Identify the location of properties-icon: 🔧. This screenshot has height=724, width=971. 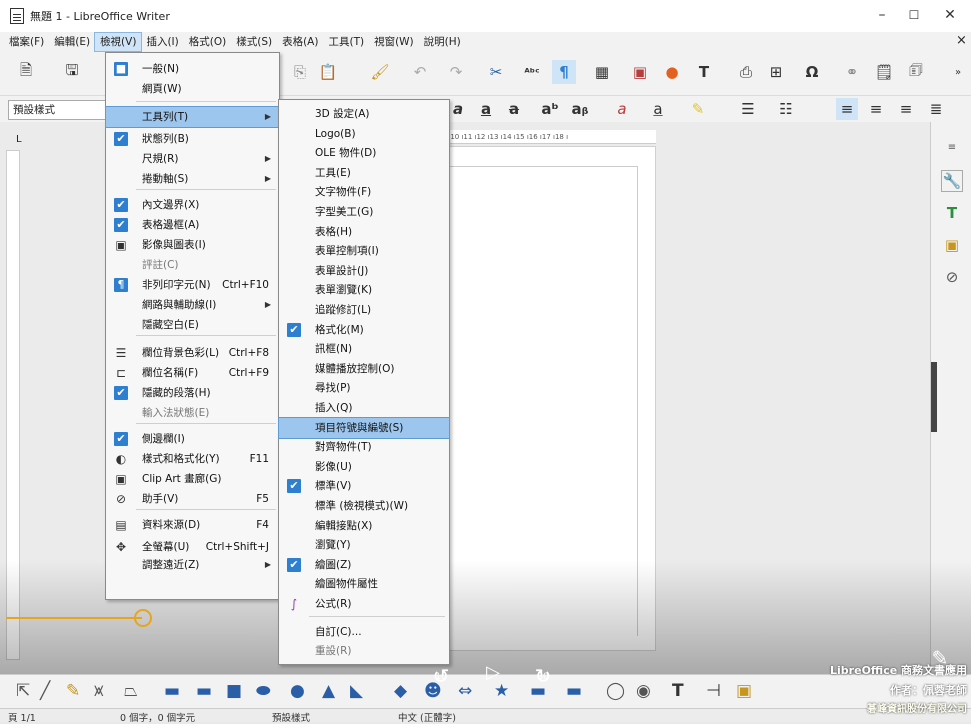
(952, 181).